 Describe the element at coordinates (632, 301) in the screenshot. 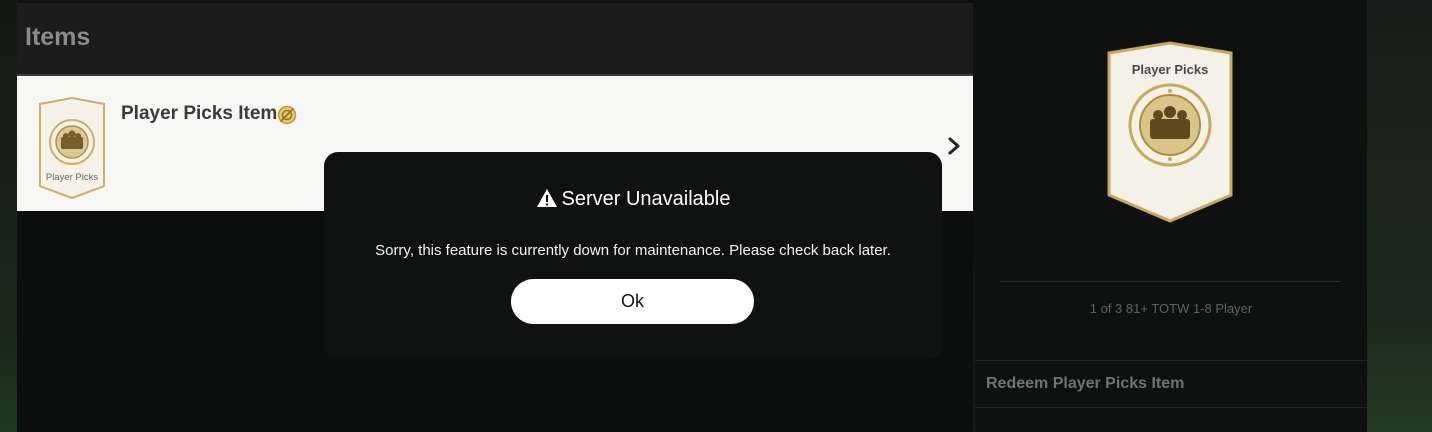

I see `ok-button: Ok` at that location.